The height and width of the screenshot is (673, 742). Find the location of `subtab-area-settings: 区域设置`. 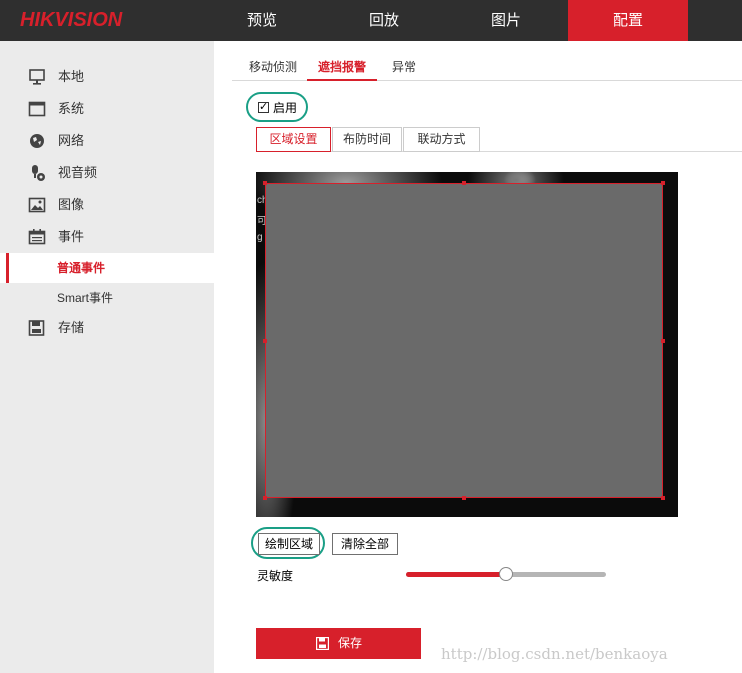

subtab-area-settings: 区域设置 is located at coordinates (293, 139).